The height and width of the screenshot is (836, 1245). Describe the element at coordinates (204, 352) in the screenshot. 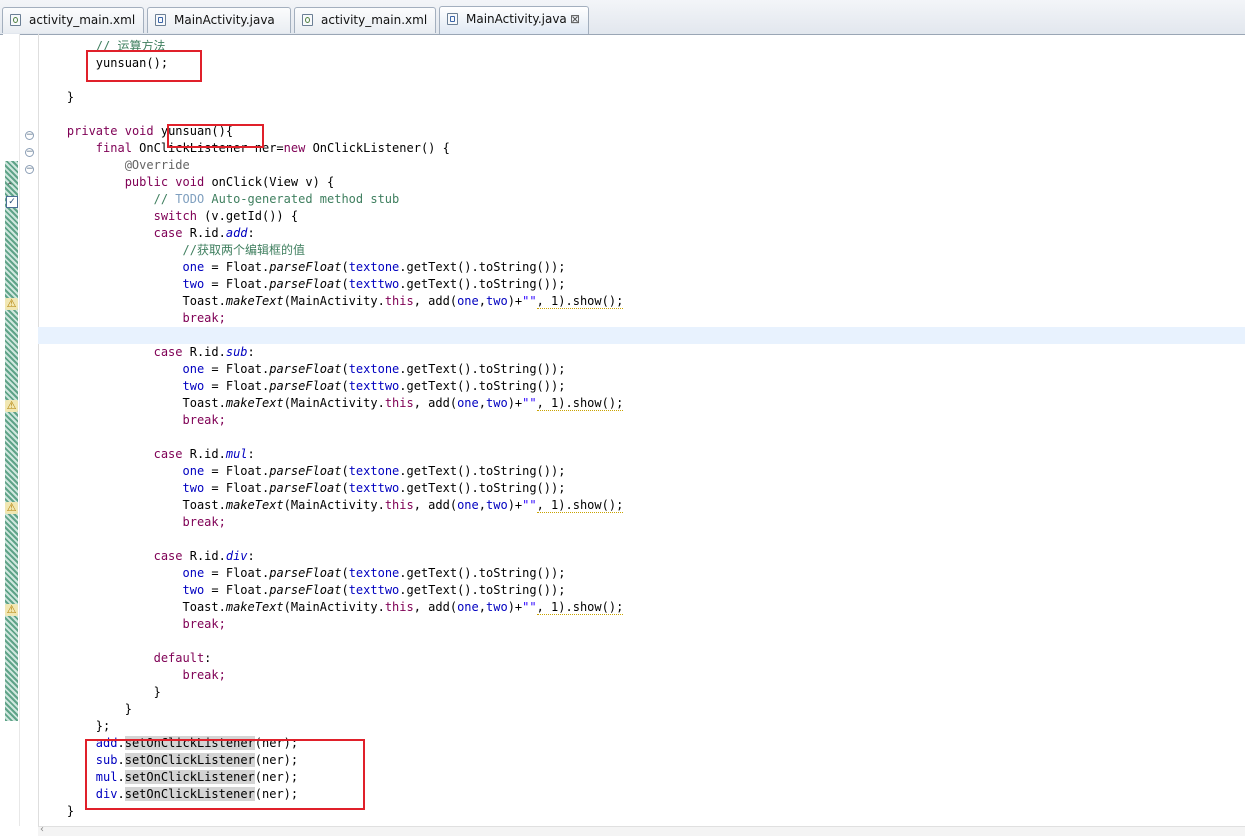

I see `code-line: case R.id.sub:` at that location.